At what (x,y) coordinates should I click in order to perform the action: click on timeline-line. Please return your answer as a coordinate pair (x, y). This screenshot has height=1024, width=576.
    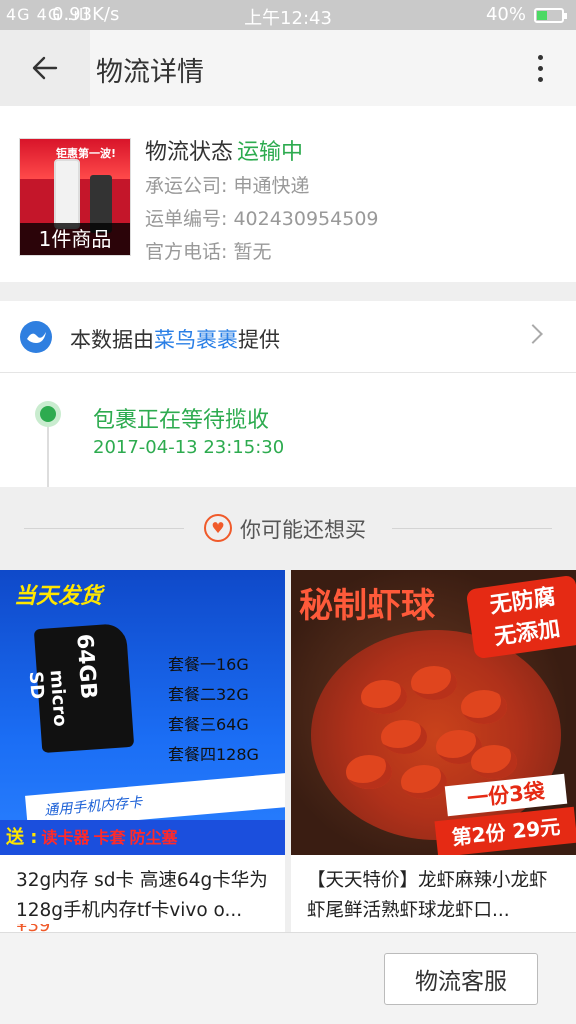
    Looking at the image, I should click on (48, 453).